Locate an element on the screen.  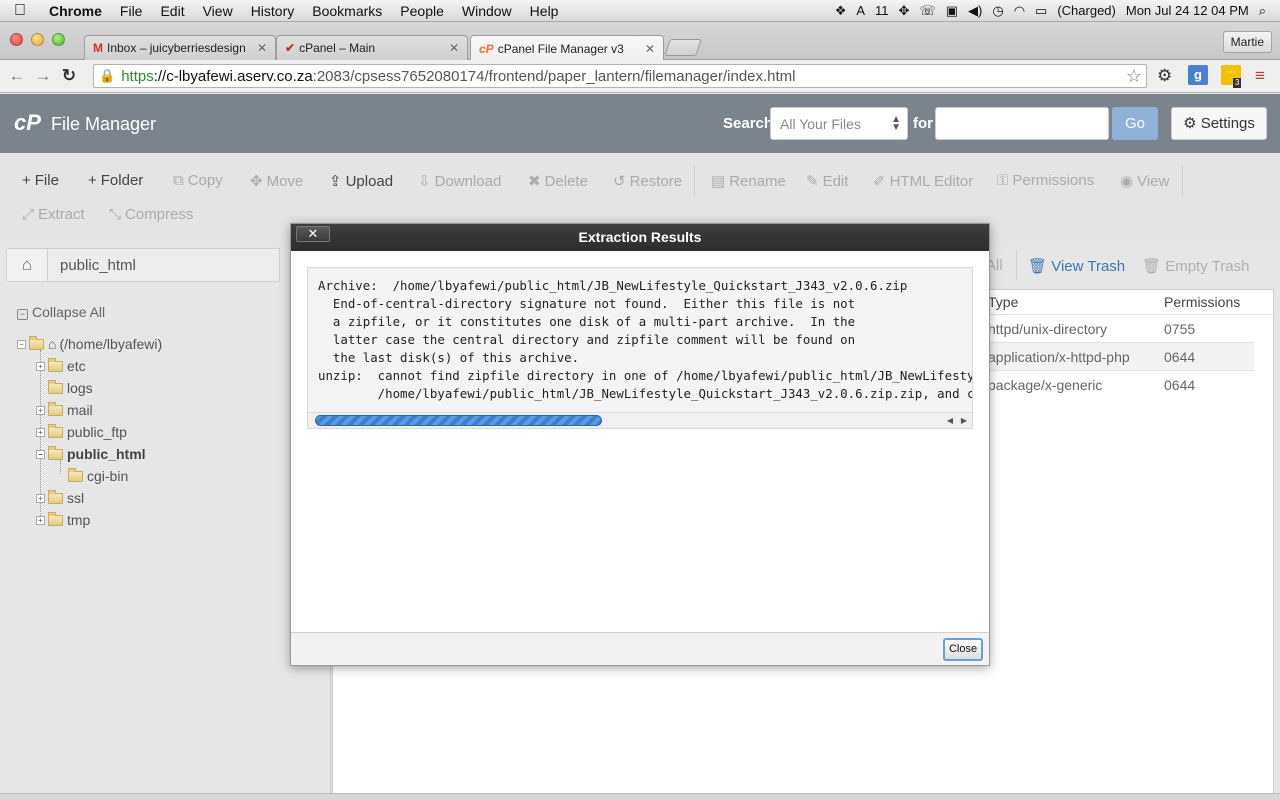
new-tab-button is located at coordinates (683, 47).